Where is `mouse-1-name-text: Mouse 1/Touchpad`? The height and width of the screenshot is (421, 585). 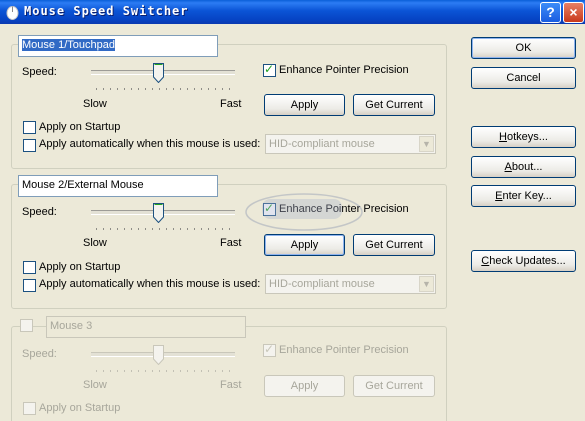
mouse-1-name-text: Mouse 1/Touchpad is located at coordinates (68, 45).